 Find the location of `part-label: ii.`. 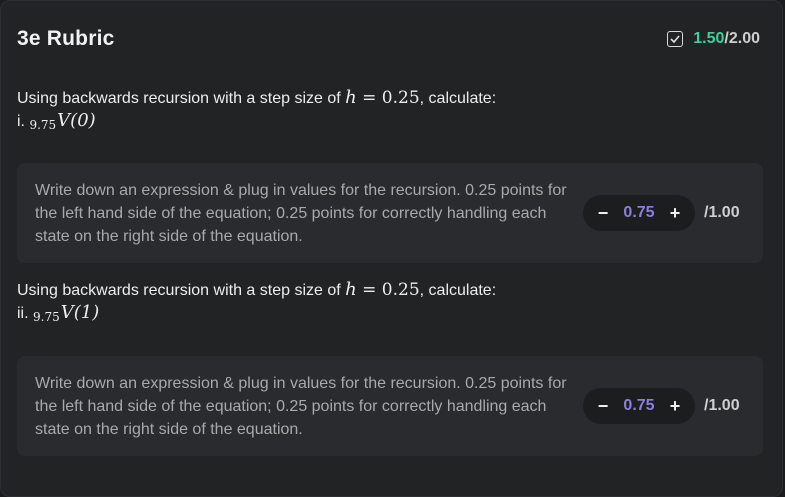

part-label: ii. is located at coordinates (25, 313).